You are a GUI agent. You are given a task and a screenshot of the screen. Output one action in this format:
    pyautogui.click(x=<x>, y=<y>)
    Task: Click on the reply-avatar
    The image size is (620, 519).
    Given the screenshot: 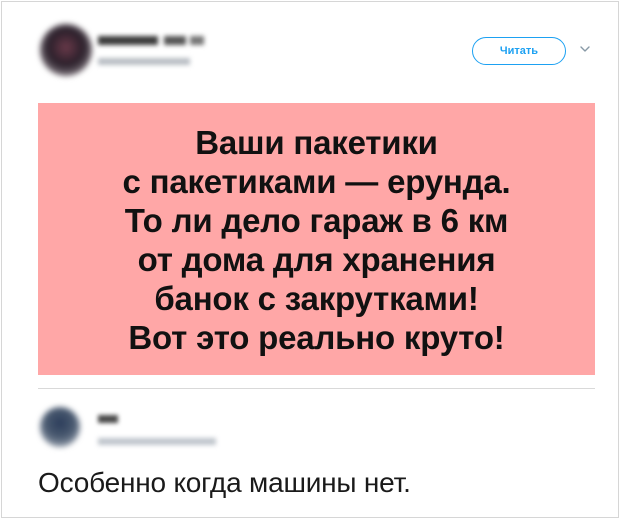 What is the action you would take?
    pyautogui.click(x=60, y=427)
    